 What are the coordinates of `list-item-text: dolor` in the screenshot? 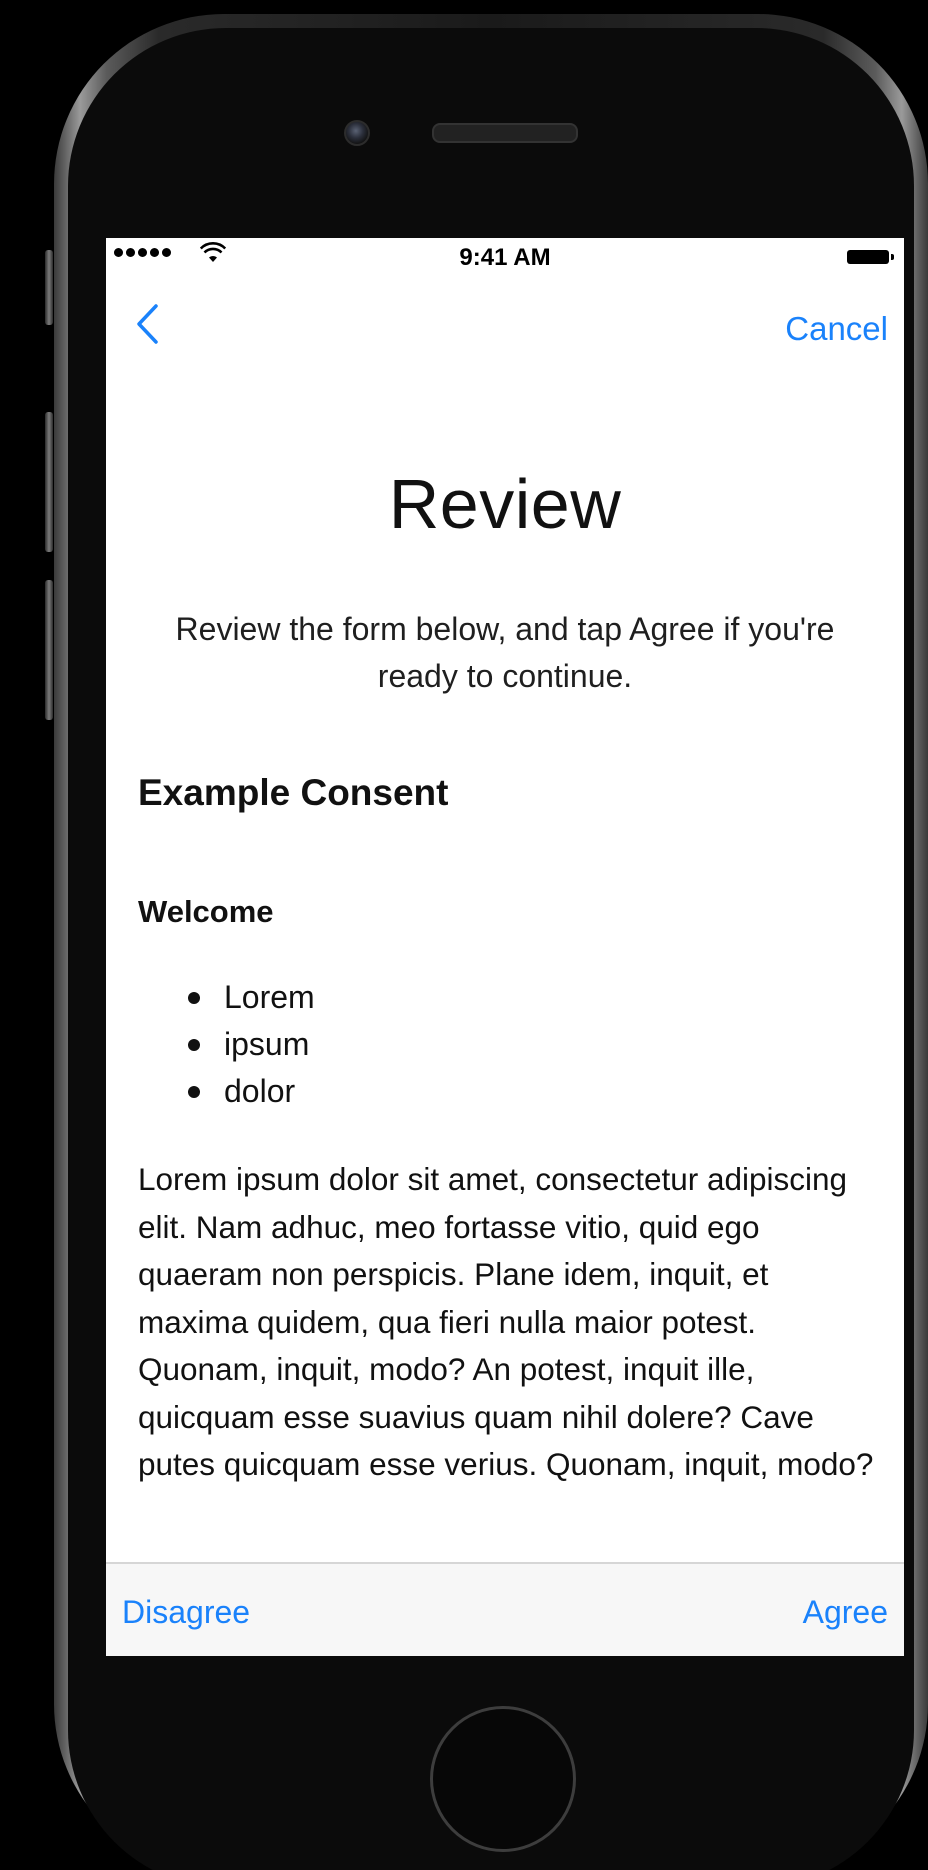 It's located at (260, 1091).